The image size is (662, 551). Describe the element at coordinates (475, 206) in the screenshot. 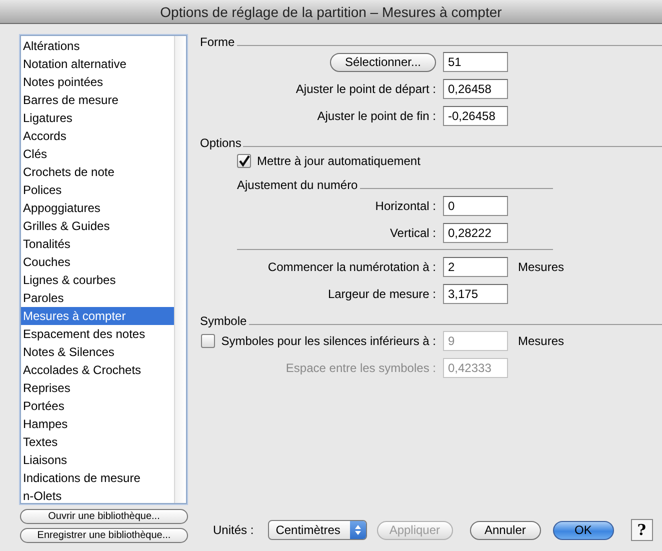

I see `input-field: 0` at that location.